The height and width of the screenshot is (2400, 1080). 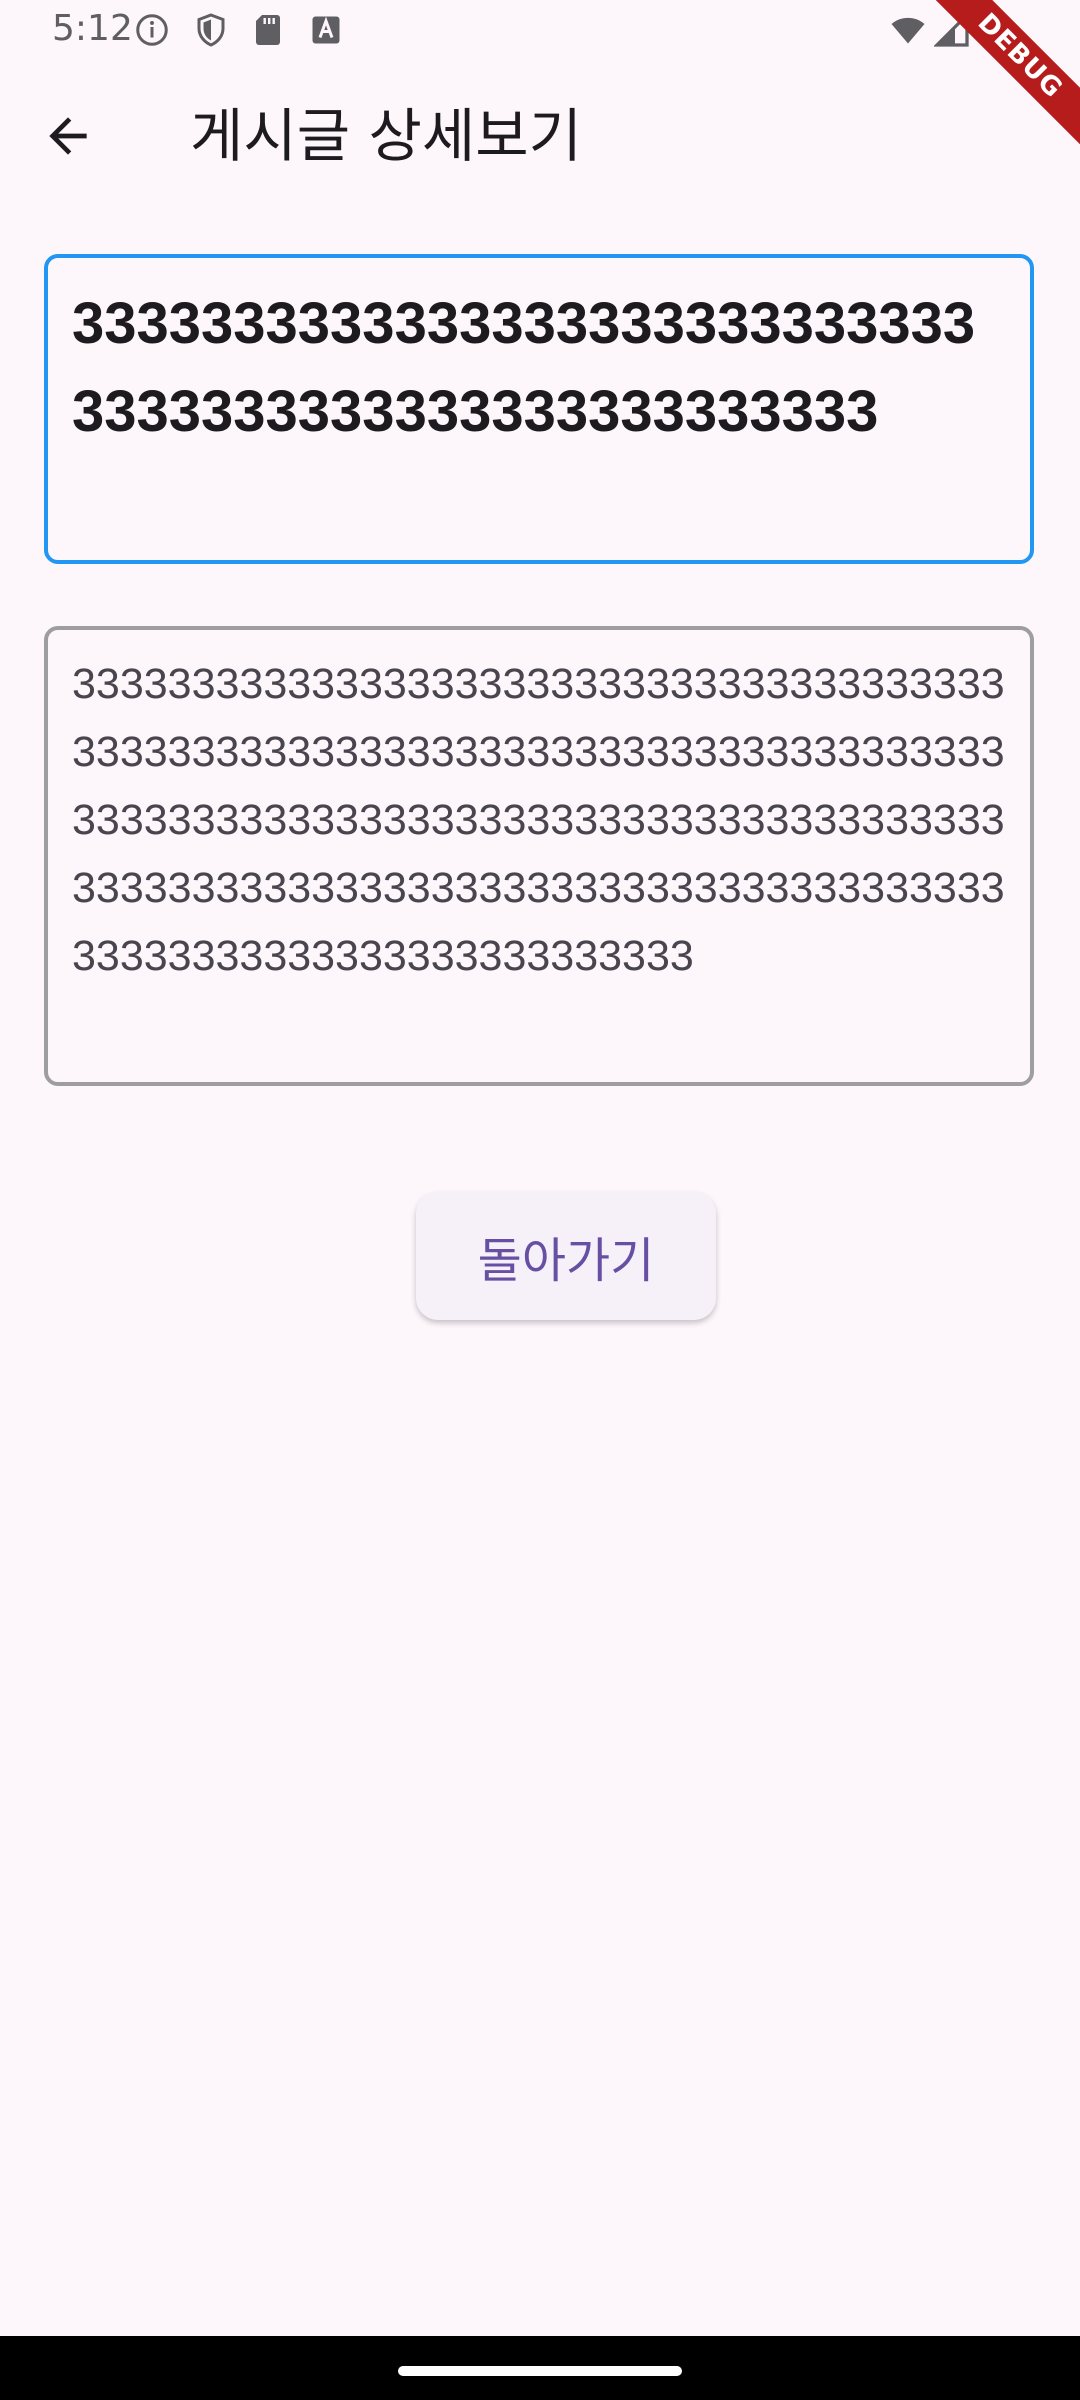 I want to click on status-time: 5:12, so click(x=92, y=28).